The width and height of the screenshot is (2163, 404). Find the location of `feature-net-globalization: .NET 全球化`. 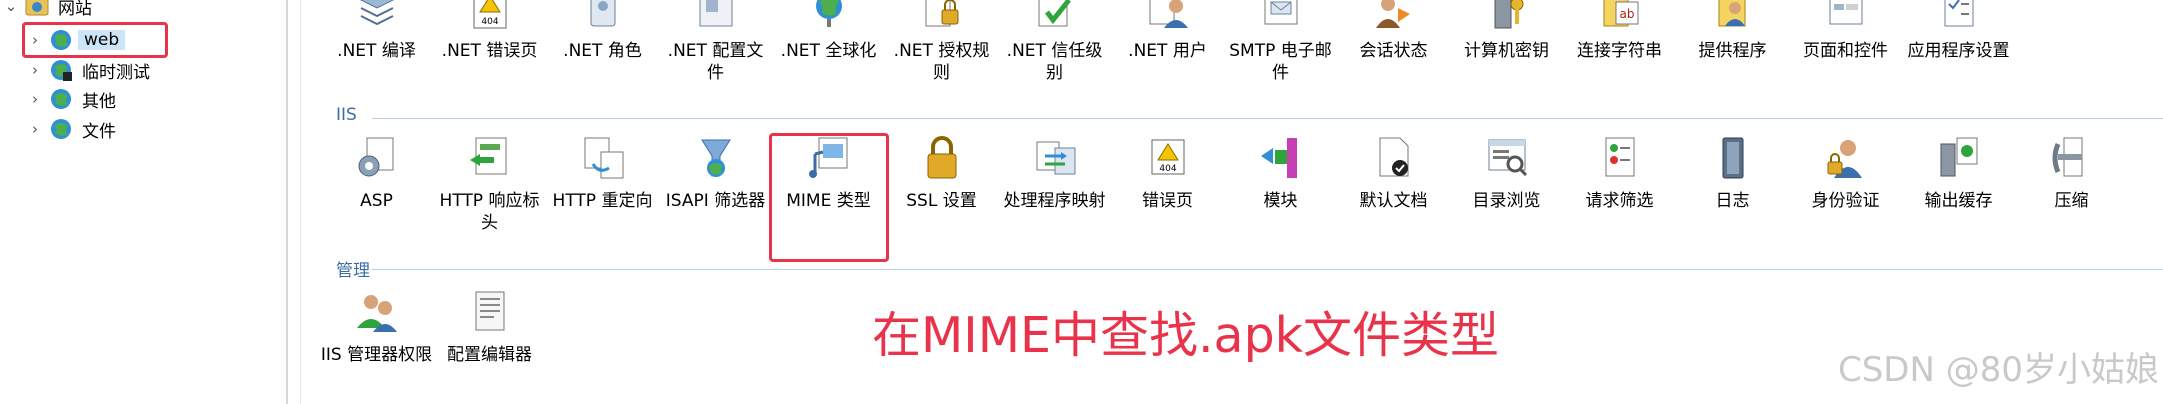

feature-net-globalization: .NET 全球化 is located at coordinates (828, 42).